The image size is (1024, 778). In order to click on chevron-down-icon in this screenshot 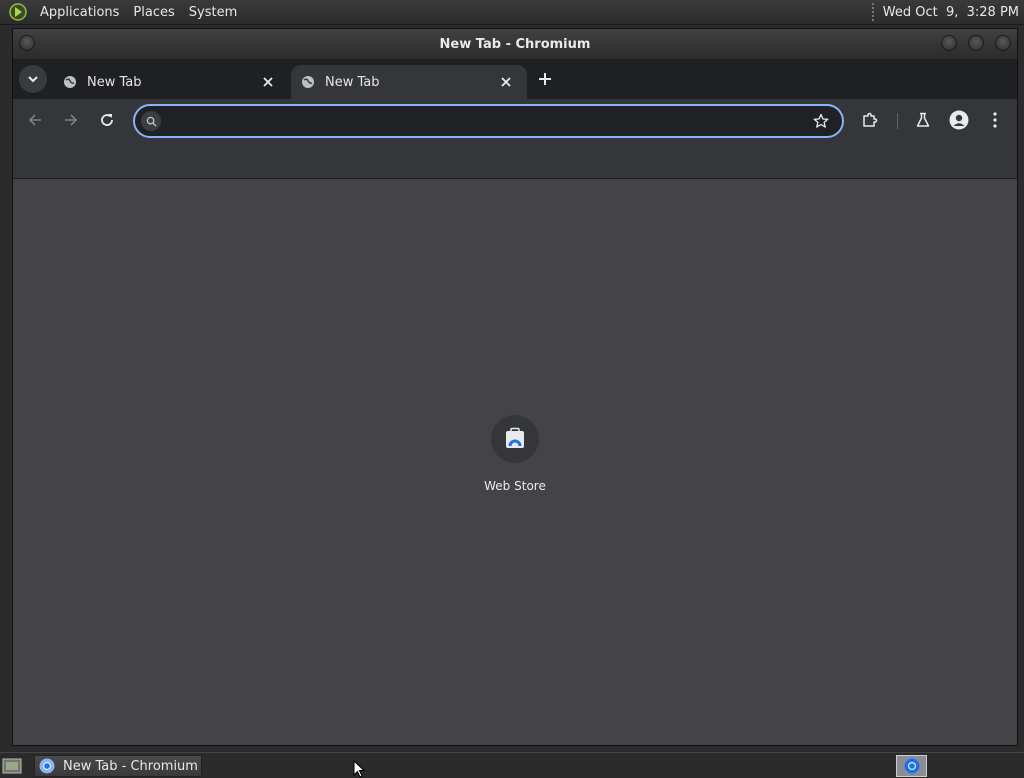, I will do `click(33, 79)`.